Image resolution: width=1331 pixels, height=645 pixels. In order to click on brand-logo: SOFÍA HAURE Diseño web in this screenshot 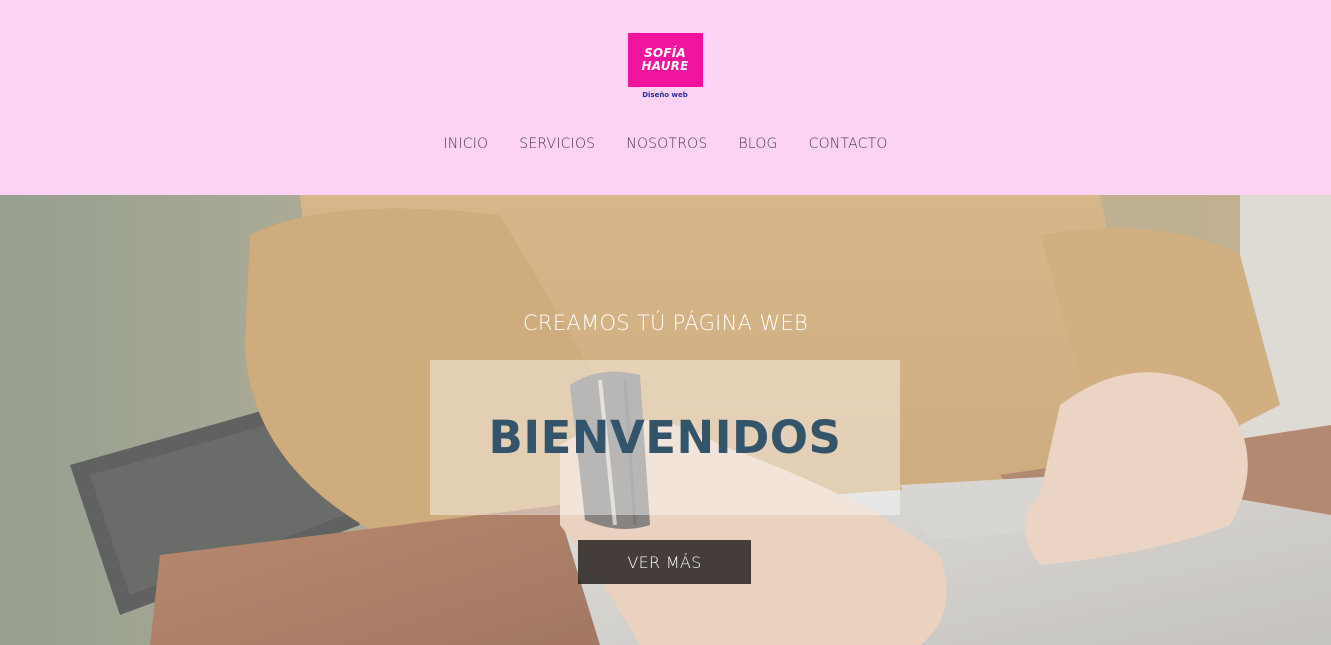, I will do `click(665, 67)`.